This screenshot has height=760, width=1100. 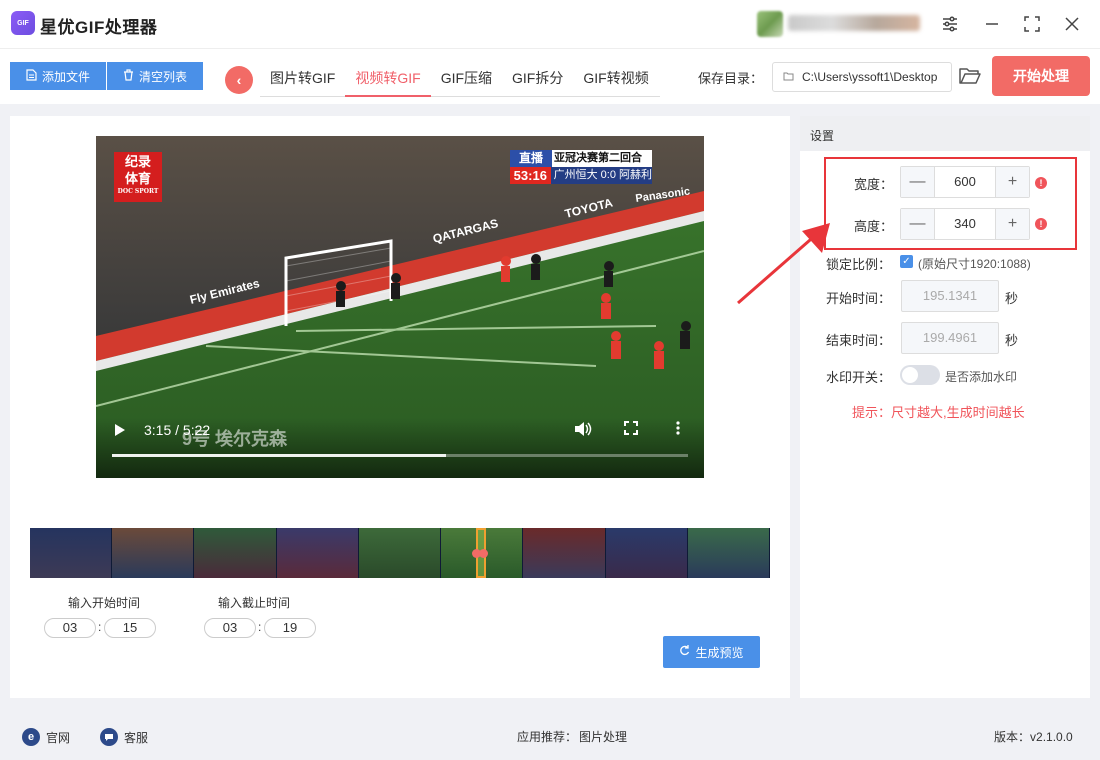 I want to click on tab-video-to-gif: 视频转GIF, so click(x=388, y=80).